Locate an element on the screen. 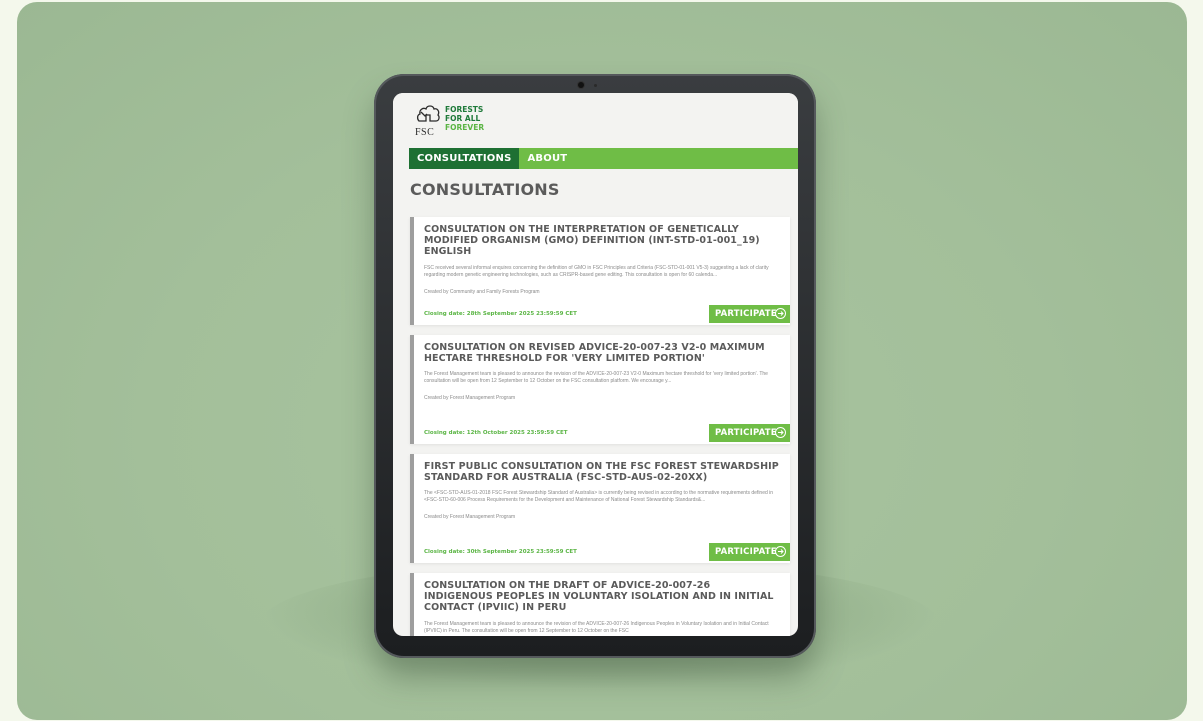  tab-consultations: CONSULTATIONS is located at coordinates (464, 158).